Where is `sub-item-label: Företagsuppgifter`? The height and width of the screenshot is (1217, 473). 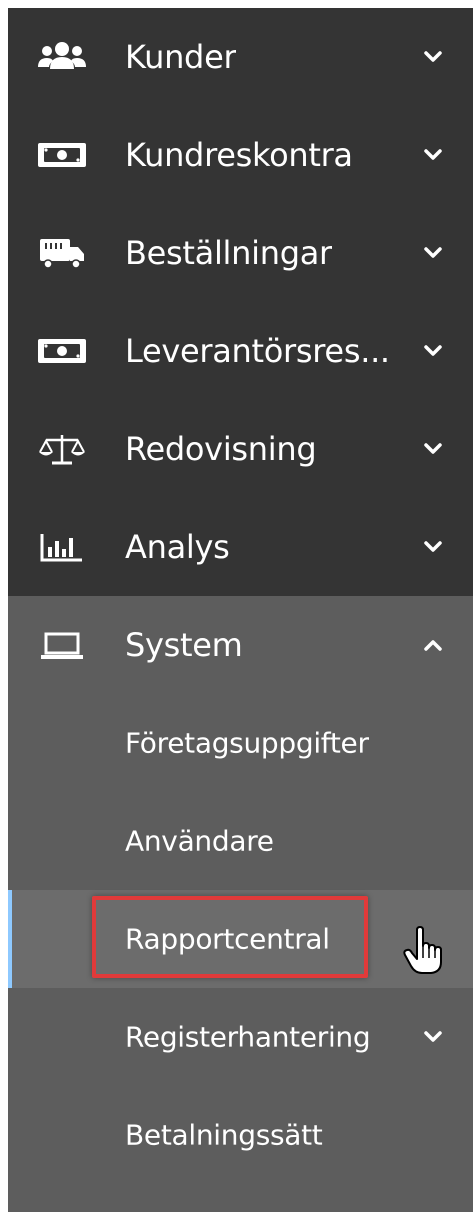 sub-item-label: Företagsuppgifter is located at coordinates (247, 743).